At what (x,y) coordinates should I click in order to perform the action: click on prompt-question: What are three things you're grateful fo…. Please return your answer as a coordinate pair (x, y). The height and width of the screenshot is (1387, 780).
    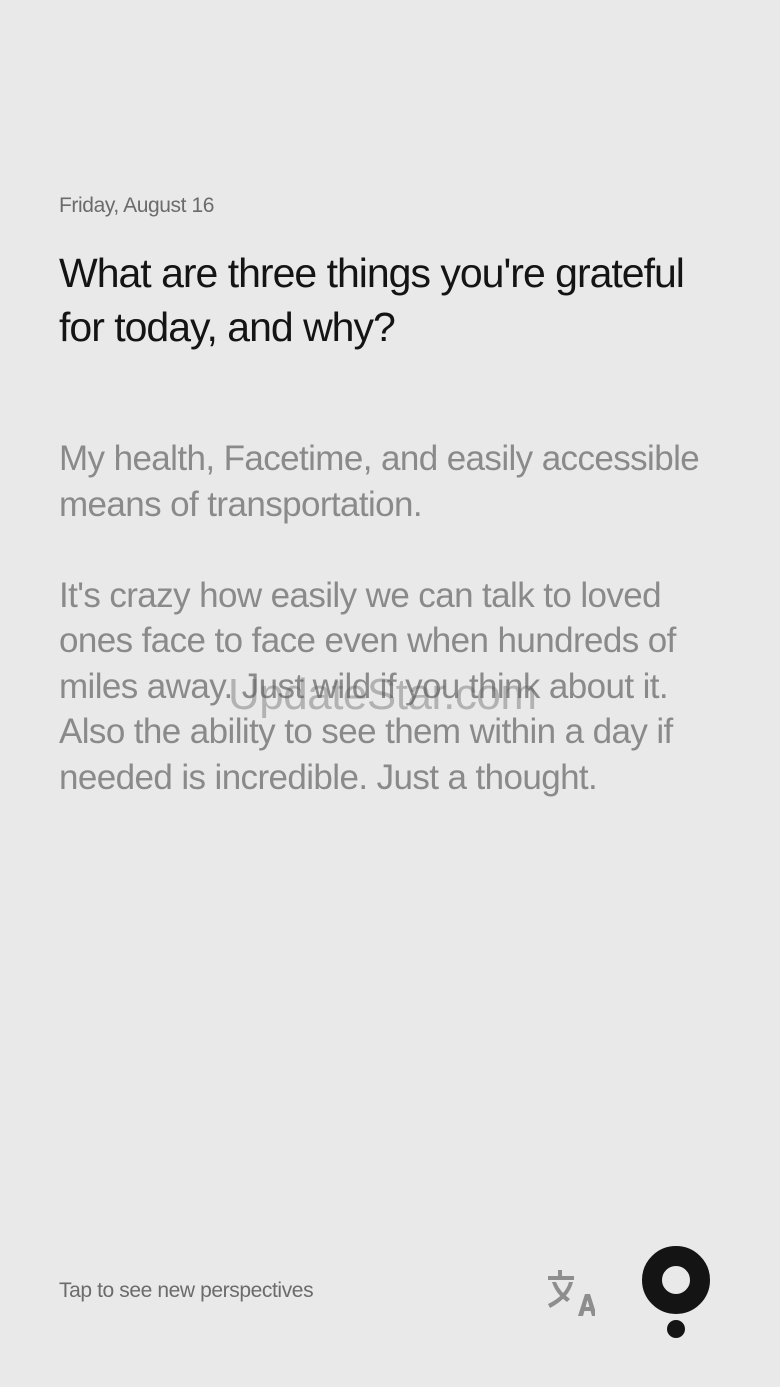
    Looking at the image, I should click on (372, 300).